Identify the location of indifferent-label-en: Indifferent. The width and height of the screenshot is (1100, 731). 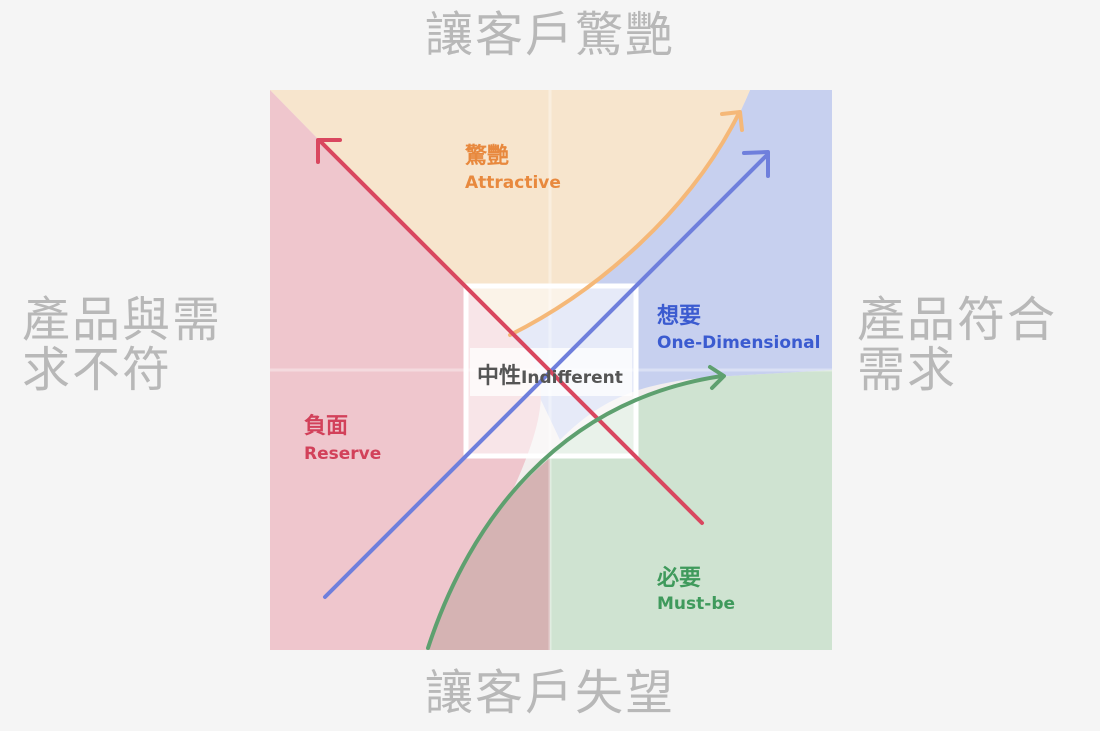
(572, 378).